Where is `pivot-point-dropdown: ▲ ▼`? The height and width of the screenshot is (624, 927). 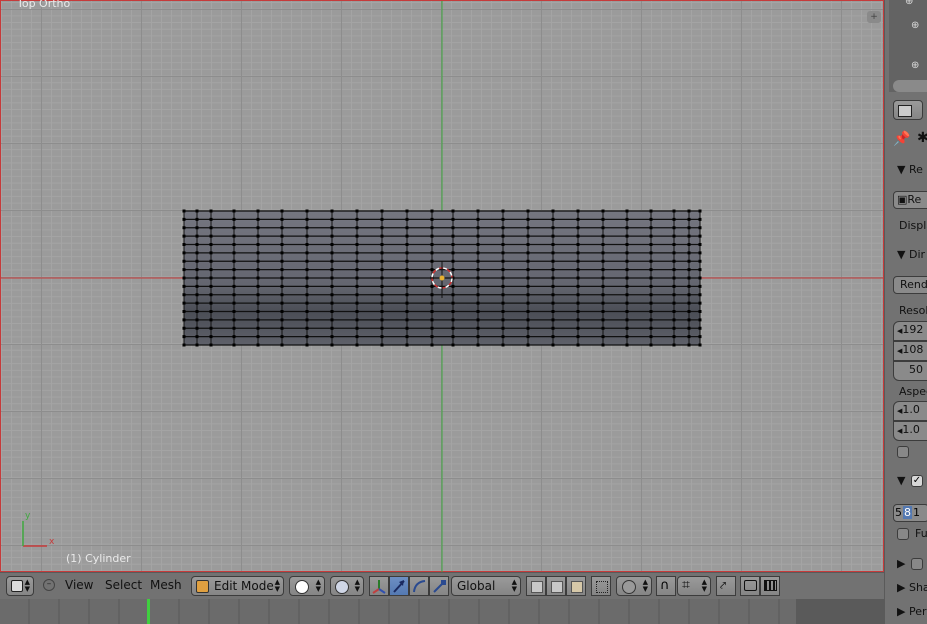 pivot-point-dropdown: ▲ ▼ is located at coordinates (347, 586).